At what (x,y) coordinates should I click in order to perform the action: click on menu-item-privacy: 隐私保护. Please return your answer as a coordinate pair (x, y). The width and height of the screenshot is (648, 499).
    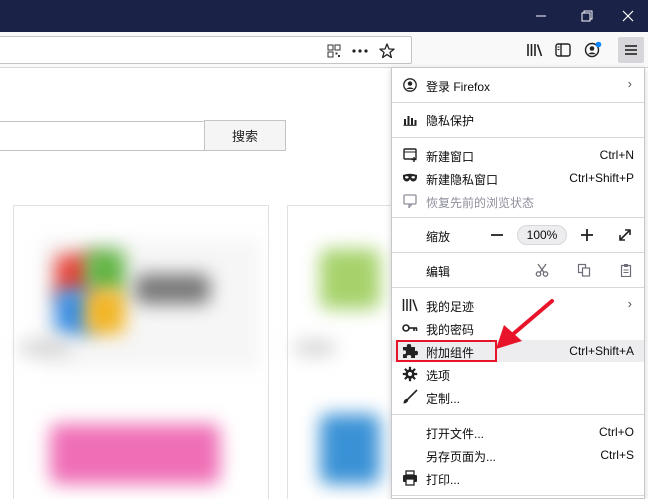
    Looking at the image, I should click on (518, 119).